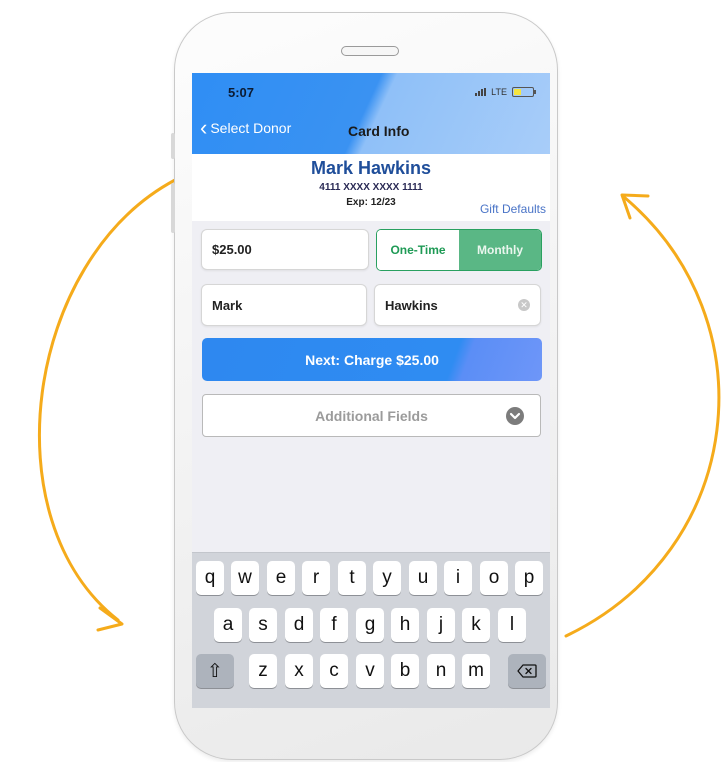  Describe the element at coordinates (370, 51) in the screenshot. I see `speaker-slot` at that location.